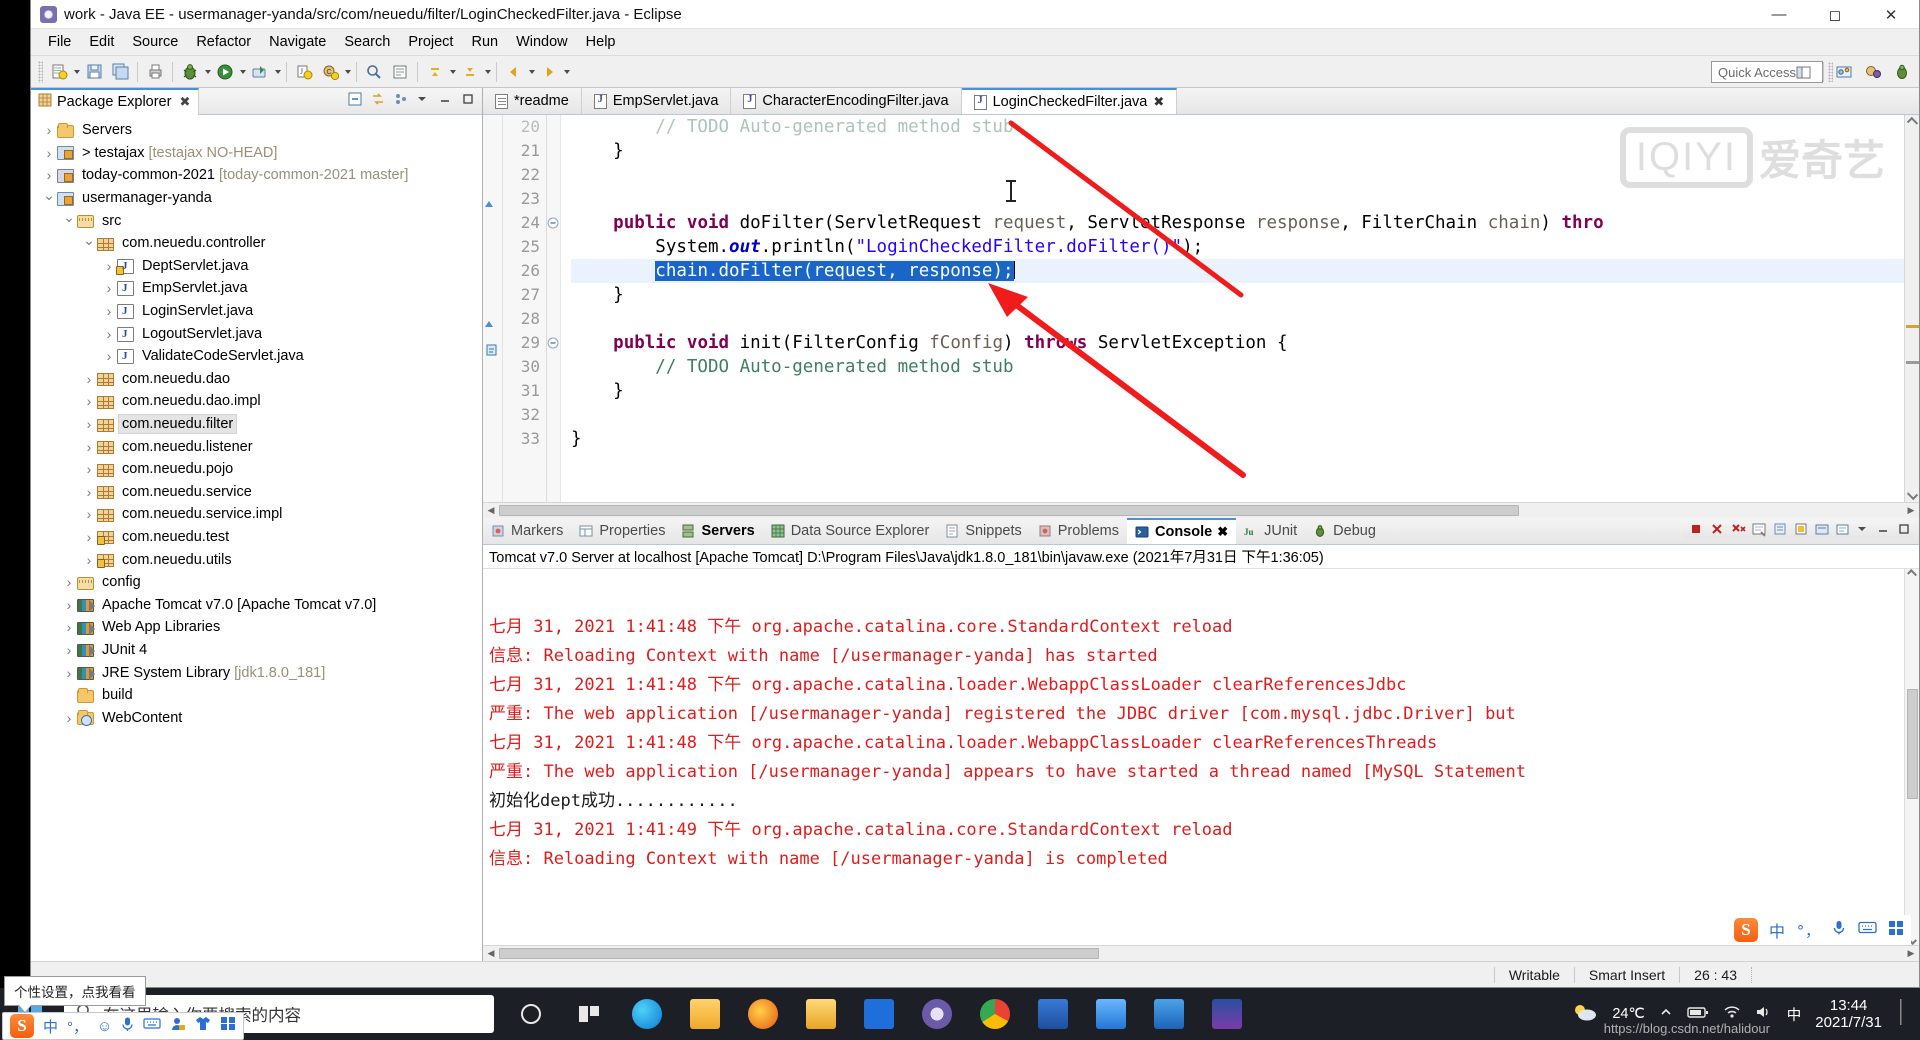 The image size is (1920, 1040). What do you see at coordinates (256, 582) in the screenshot?
I see `tree-item-config: config` at bounding box center [256, 582].